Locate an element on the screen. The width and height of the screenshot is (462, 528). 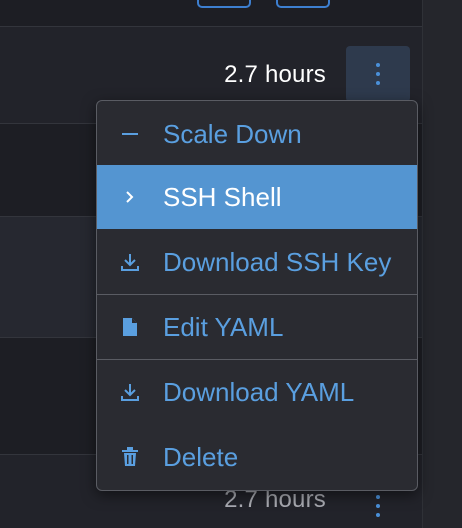
menu-item-delete: Delete is located at coordinates (257, 457).